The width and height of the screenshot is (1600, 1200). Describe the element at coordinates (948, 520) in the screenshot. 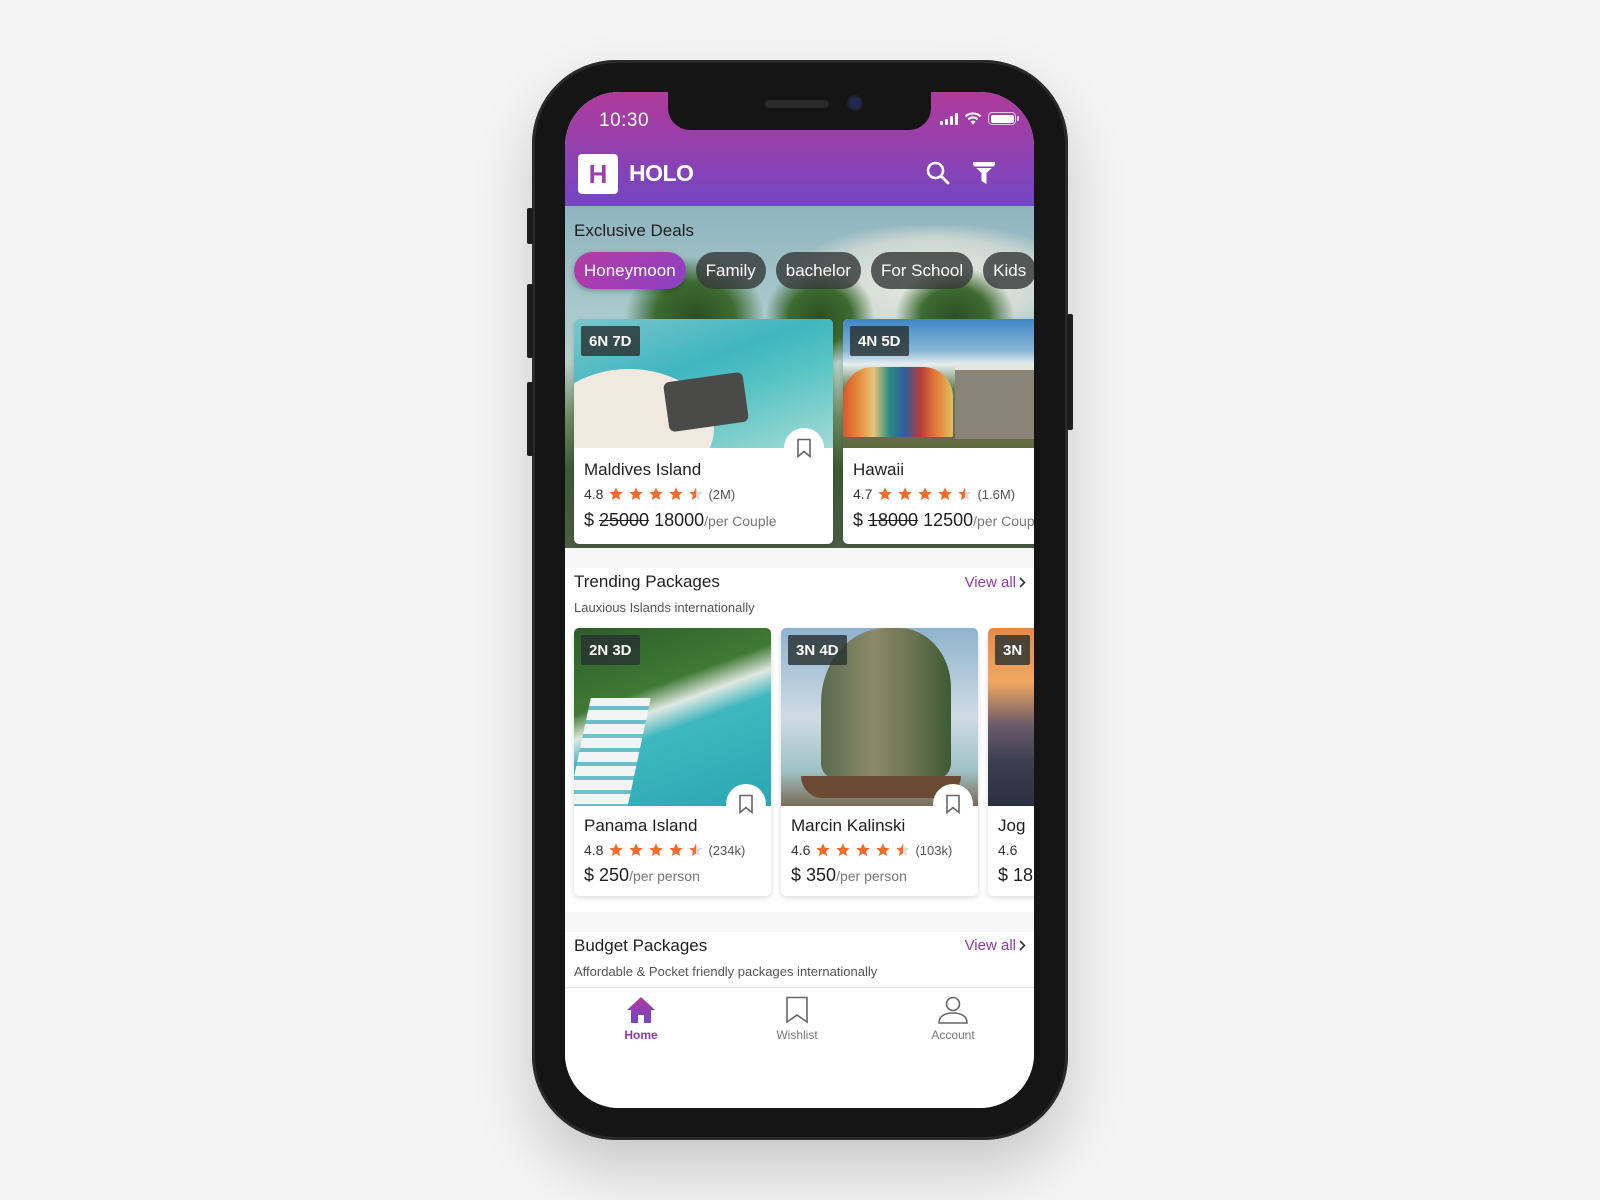

I see `price: 12500` at that location.